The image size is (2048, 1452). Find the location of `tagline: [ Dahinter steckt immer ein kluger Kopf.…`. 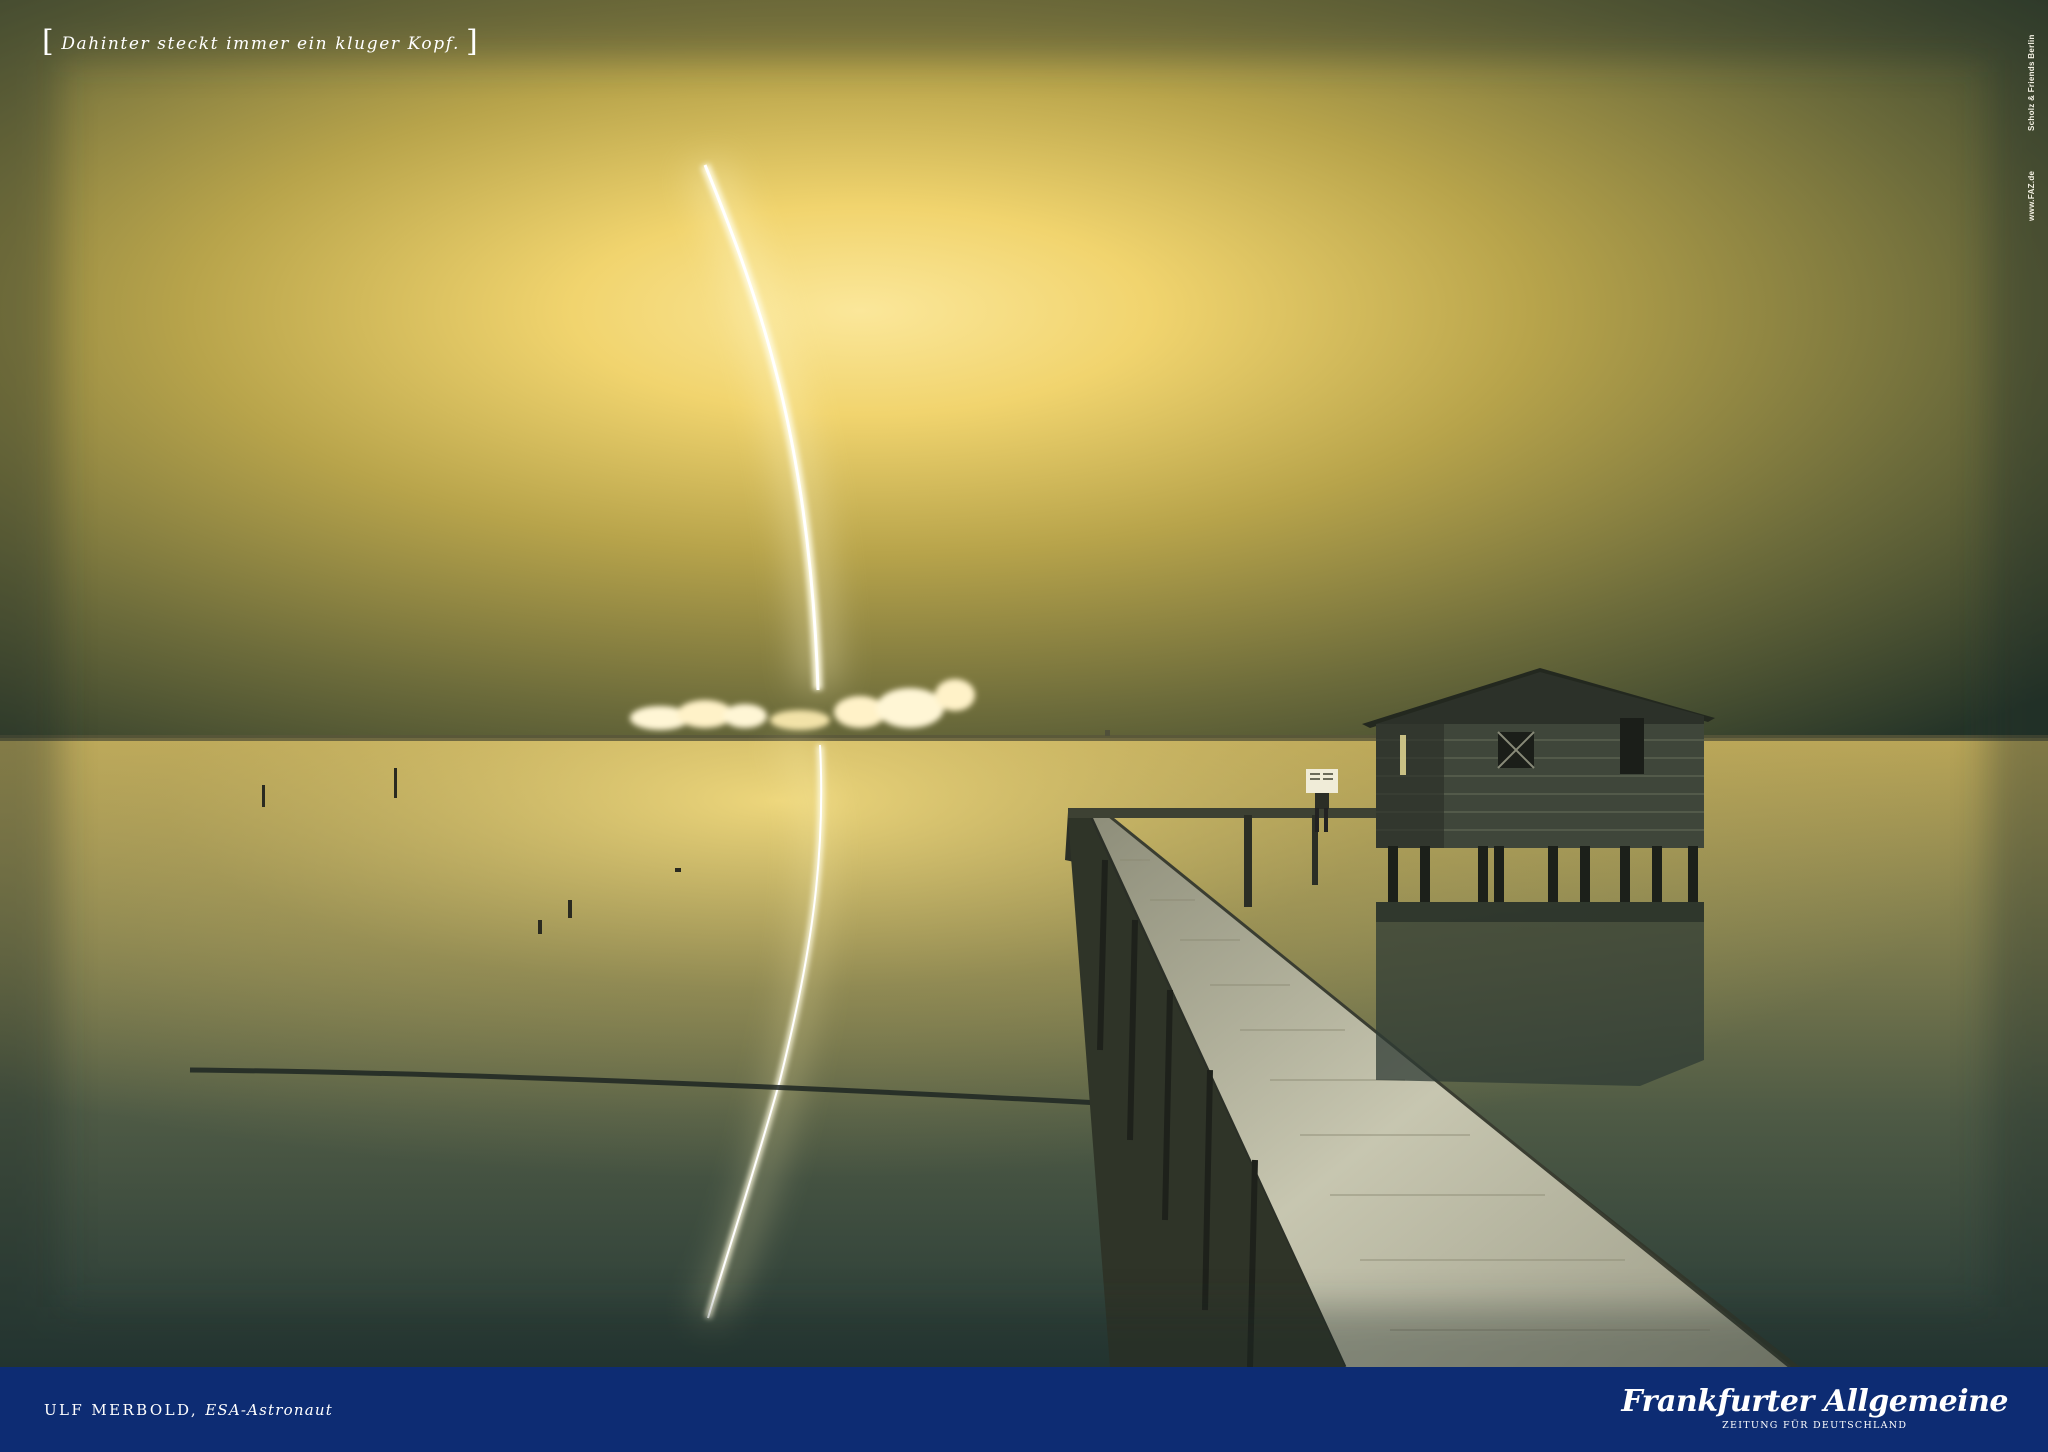

tagline: [ Dahinter steckt immer ein kluger Kopf.… is located at coordinates (261, 41).